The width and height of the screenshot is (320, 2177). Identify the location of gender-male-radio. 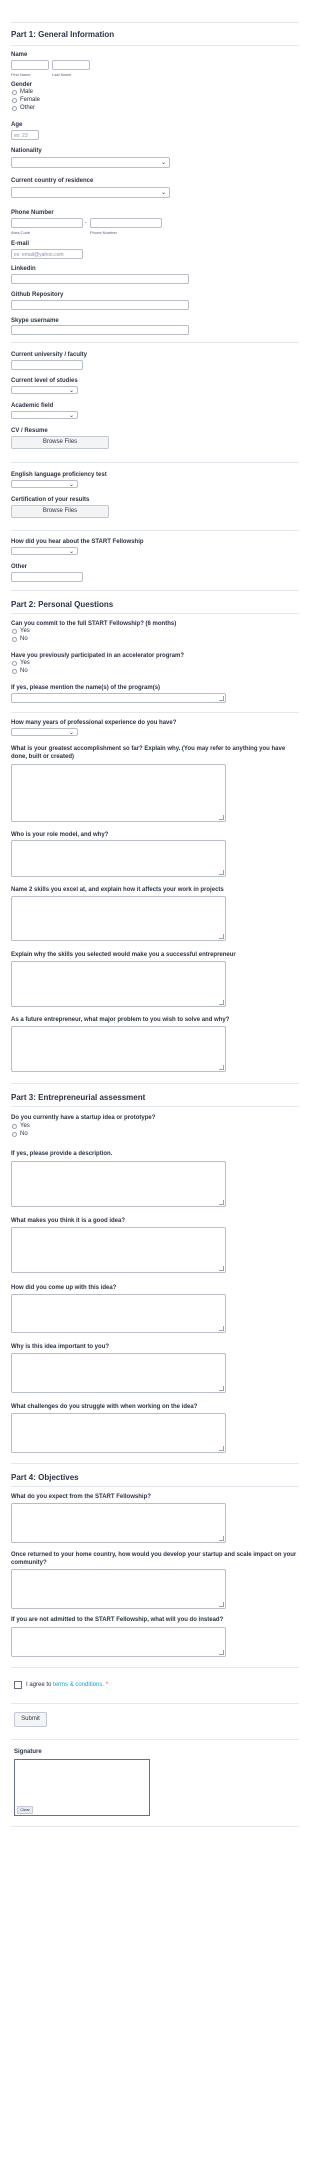
(14, 92).